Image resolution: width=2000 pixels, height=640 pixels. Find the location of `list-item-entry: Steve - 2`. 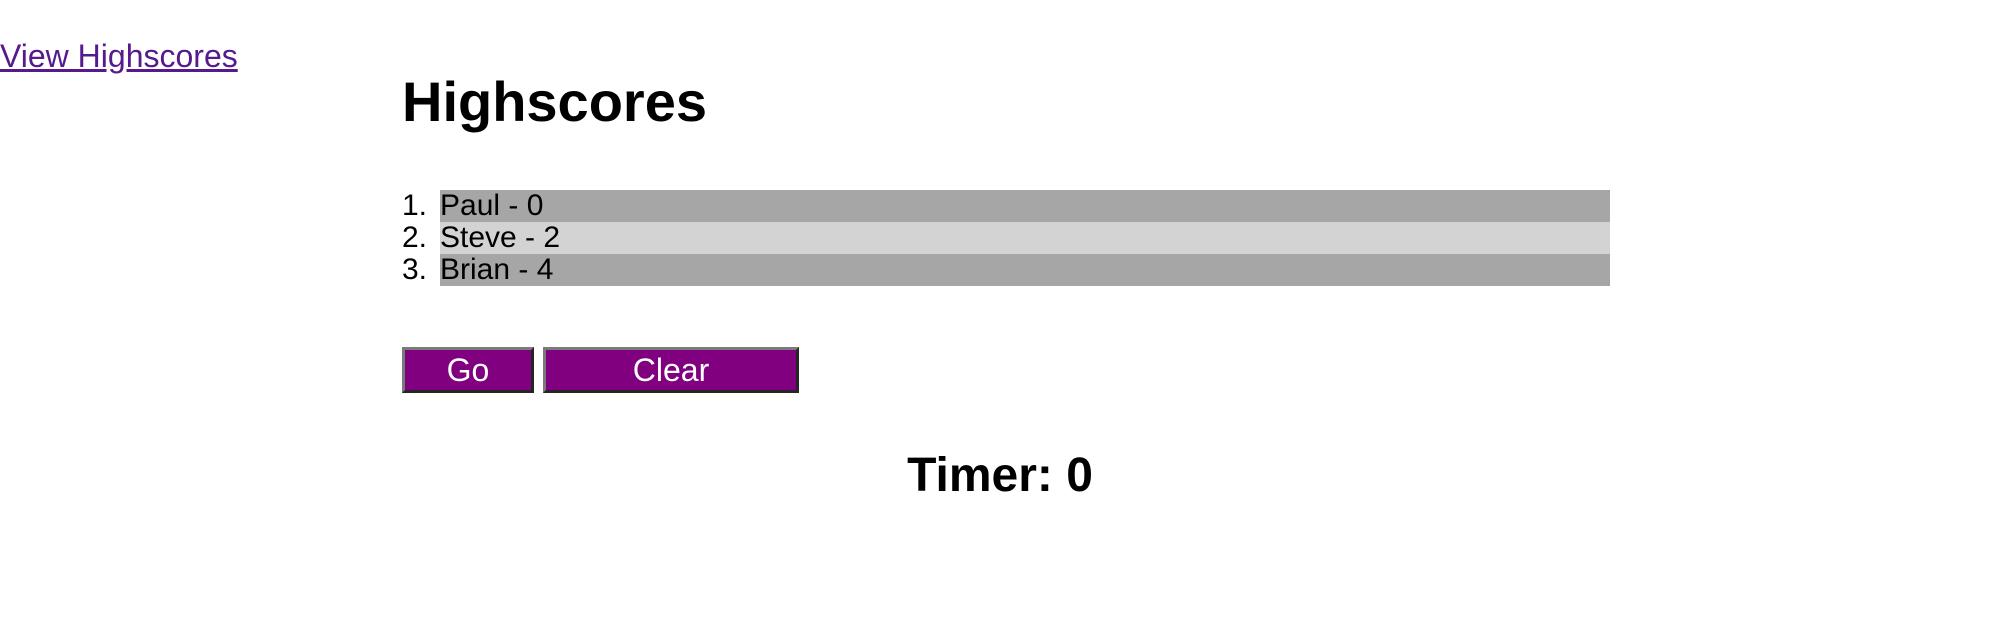

list-item-entry: Steve - 2 is located at coordinates (1025, 238).